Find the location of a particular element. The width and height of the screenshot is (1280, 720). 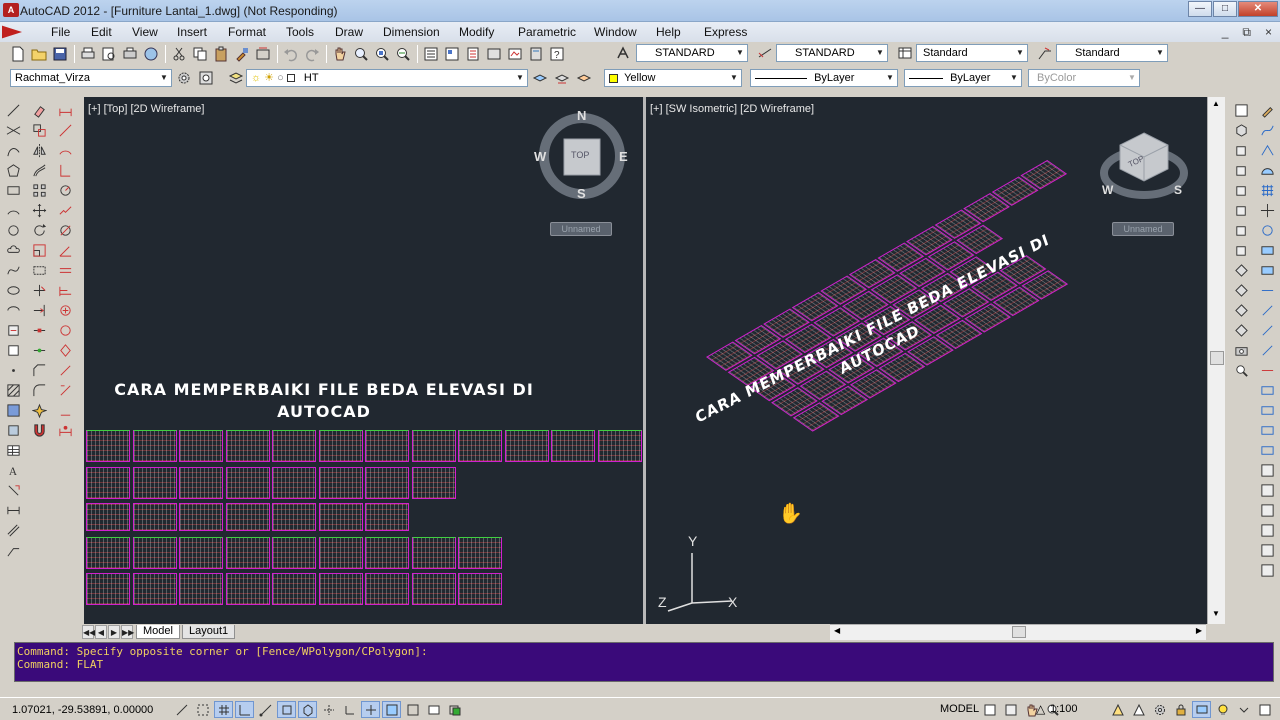

transparency-toggle is located at coordinates (412, 709).